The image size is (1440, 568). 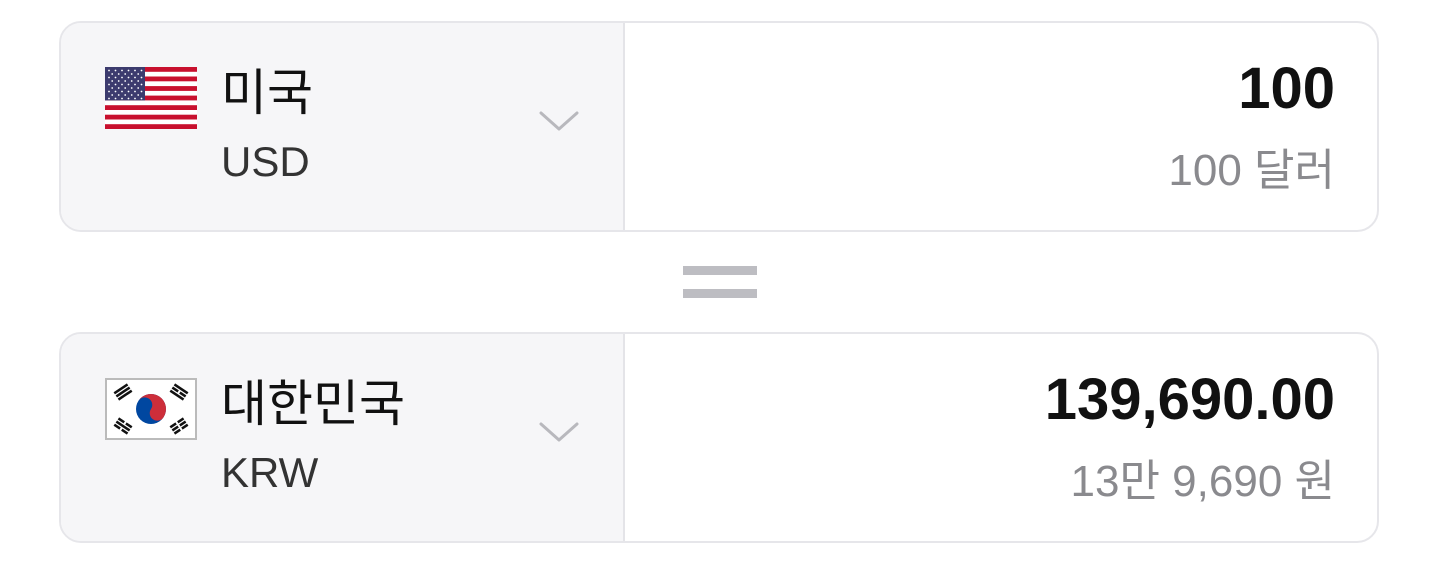 I want to click on to-currency-code: KRW, so click(x=270, y=472).